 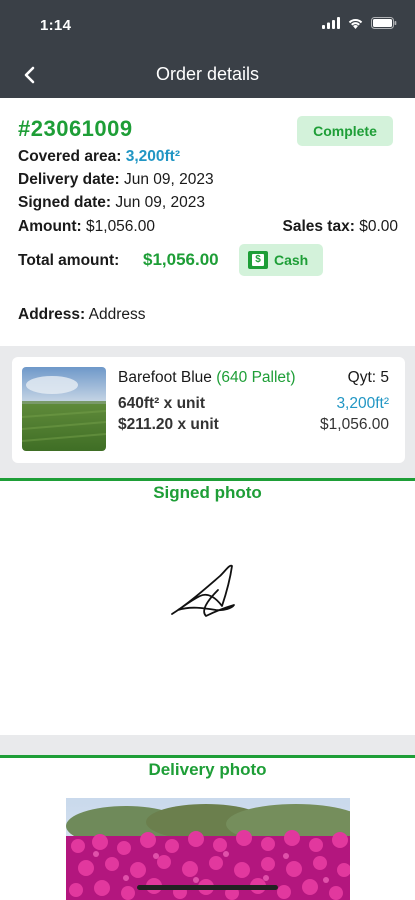 What do you see at coordinates (207, 26) in the screenshot?
I see `status-bar: 1:14` at bounding box center [207, 26].